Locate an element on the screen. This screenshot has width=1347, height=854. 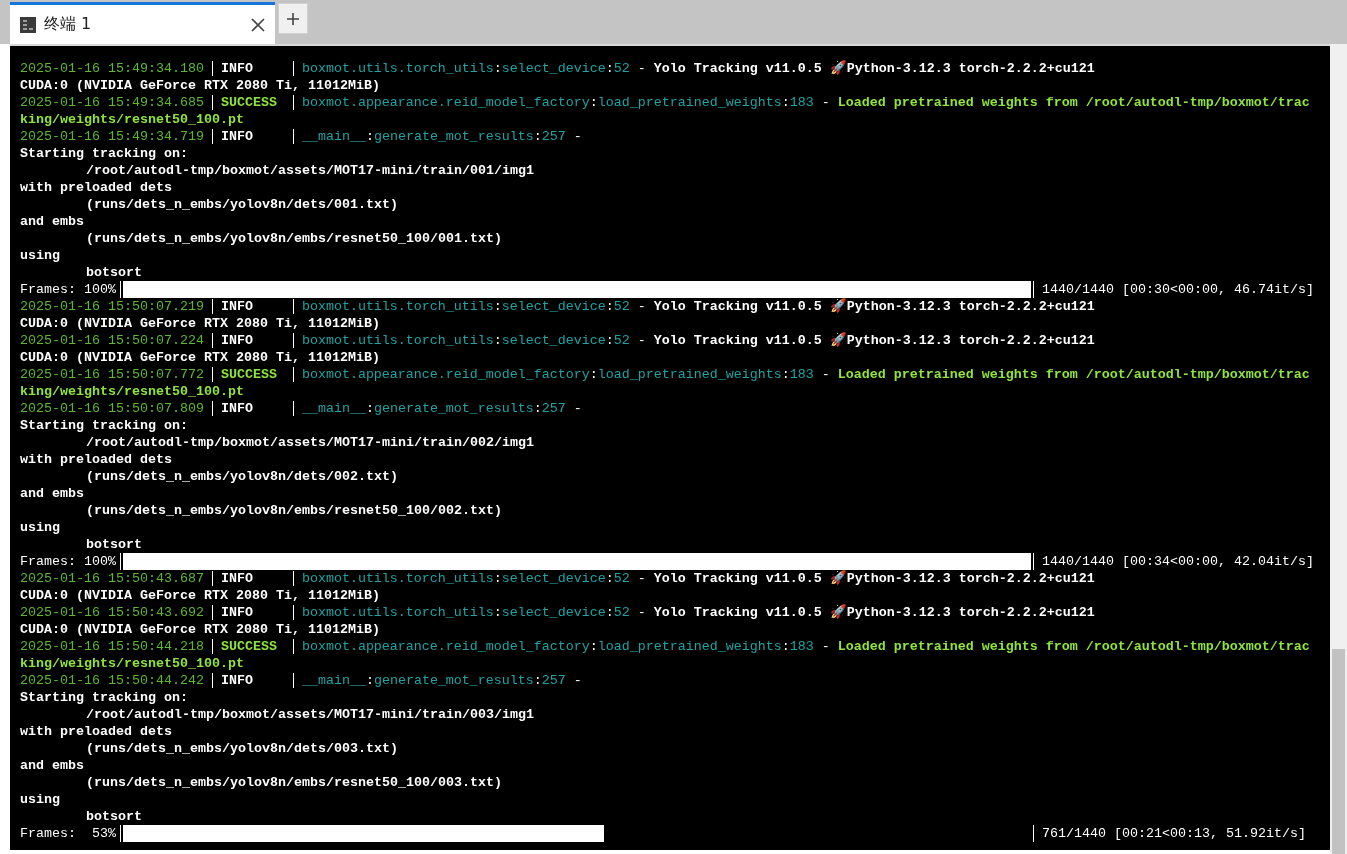
plus-icon is located at coordinates (293, 18).